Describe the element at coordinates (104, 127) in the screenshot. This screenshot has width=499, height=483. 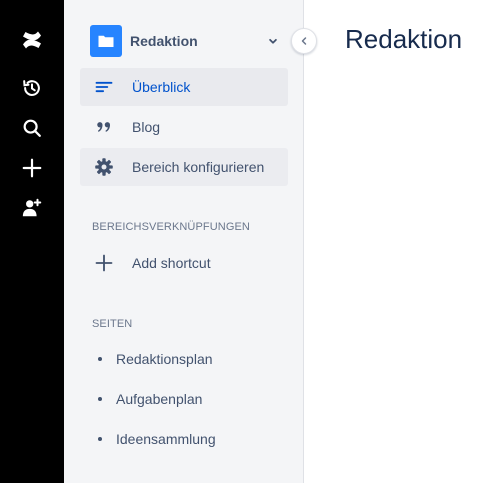
I see `quote-icon` at that location.